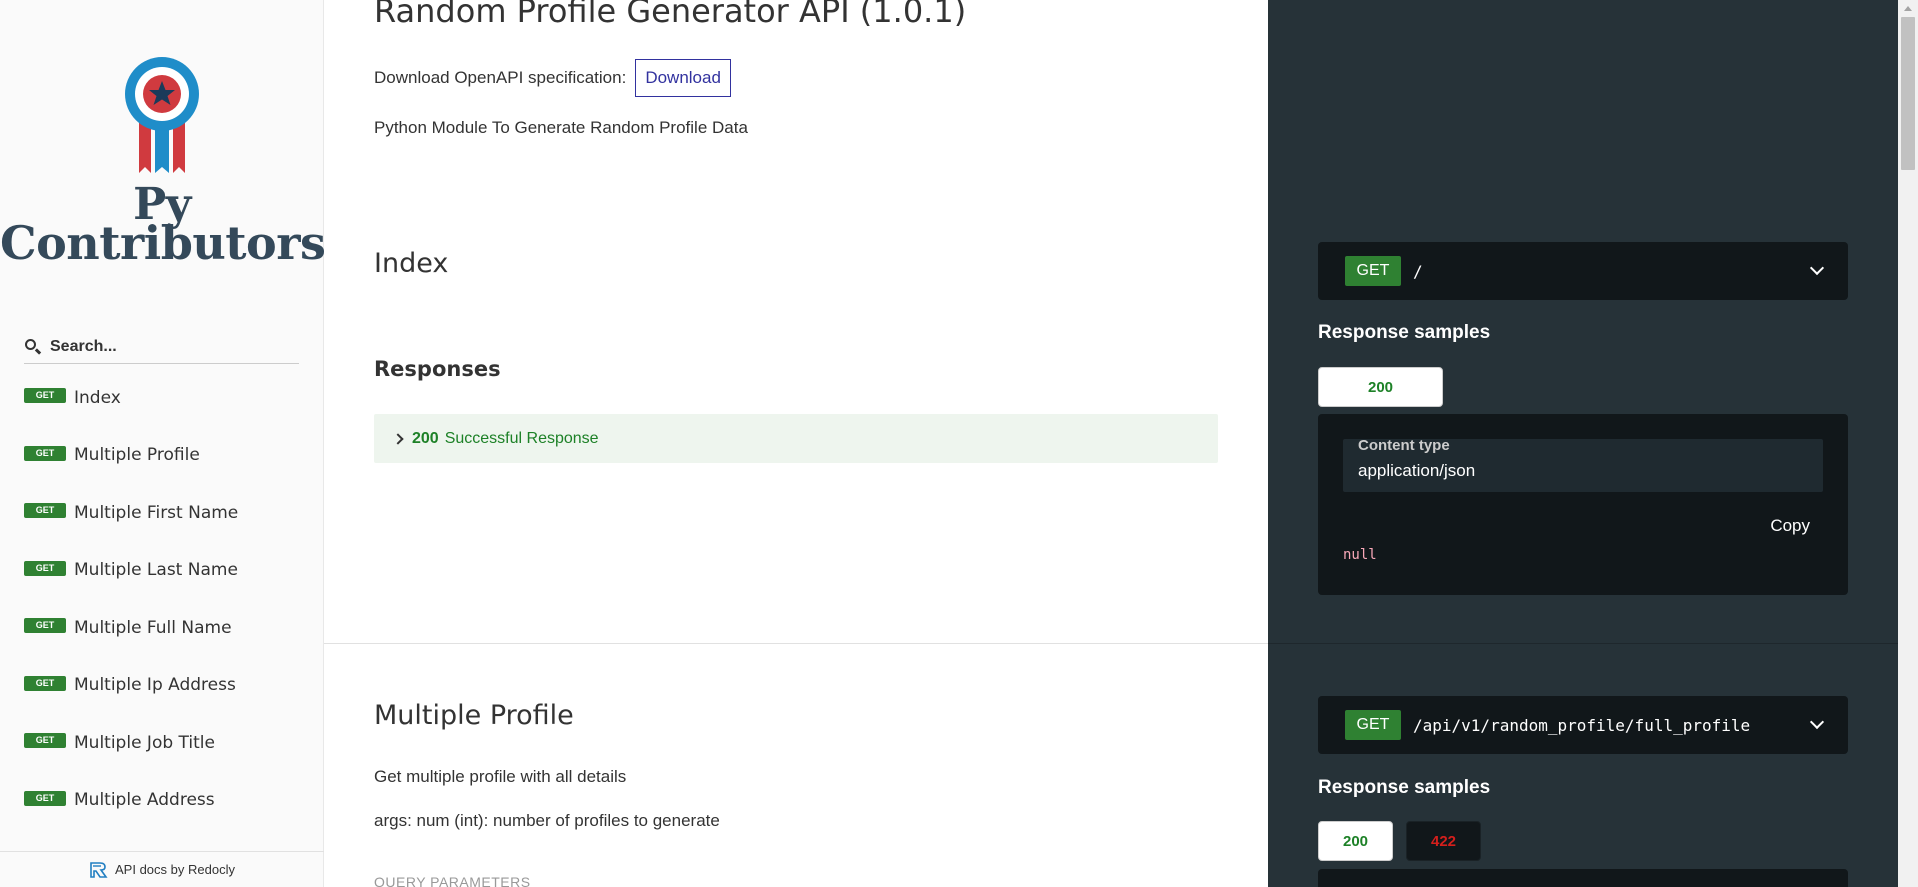 The width and height of the screenshot is (1918, 887). I want to click on endpoint-bar-index: GET /, so click(1583, 271).